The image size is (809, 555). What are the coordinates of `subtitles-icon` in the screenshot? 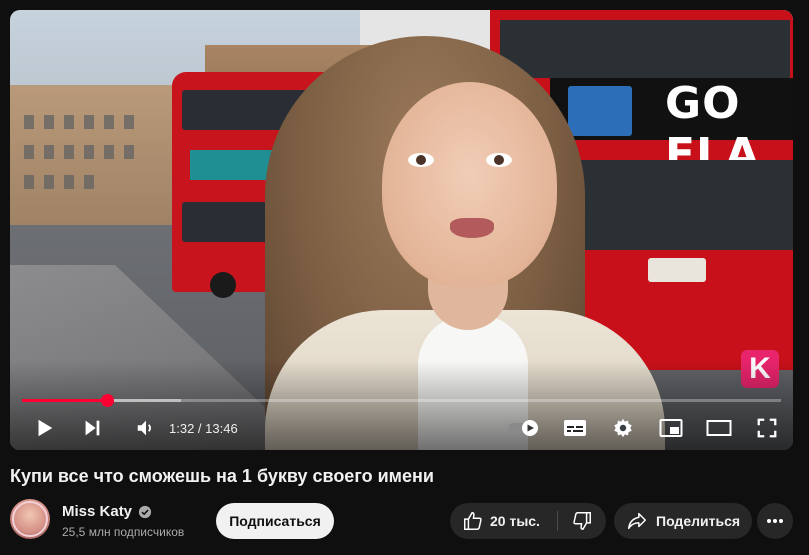 It's located at (575, 428).